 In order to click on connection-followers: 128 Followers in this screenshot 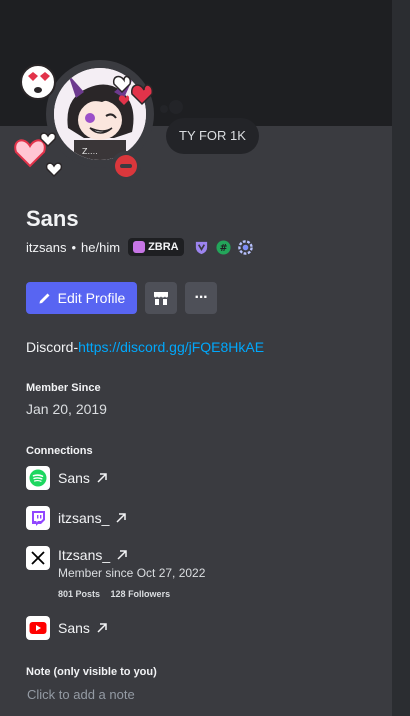, I will do `click(140, 594)`.